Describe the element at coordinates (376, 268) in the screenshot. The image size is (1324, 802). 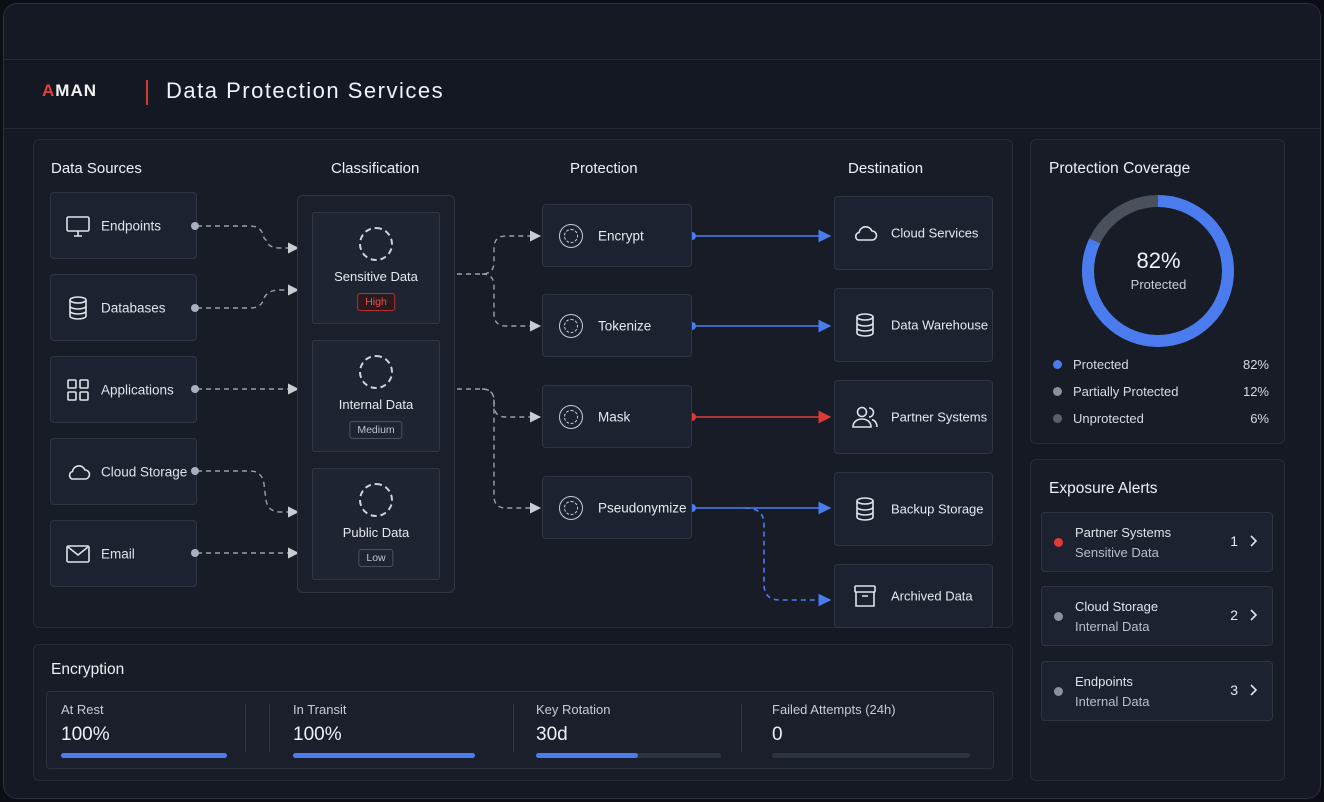
I see `class-sensitive-data: Sensitive Data High` at that location.